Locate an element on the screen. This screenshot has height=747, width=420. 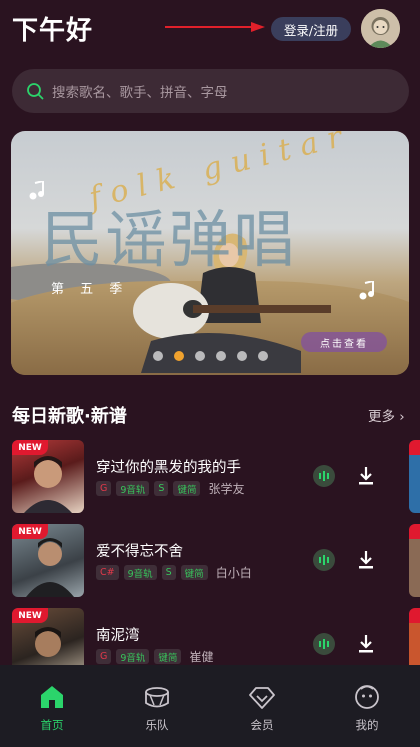
key-tag: C# is located at coordinates (107, 572).